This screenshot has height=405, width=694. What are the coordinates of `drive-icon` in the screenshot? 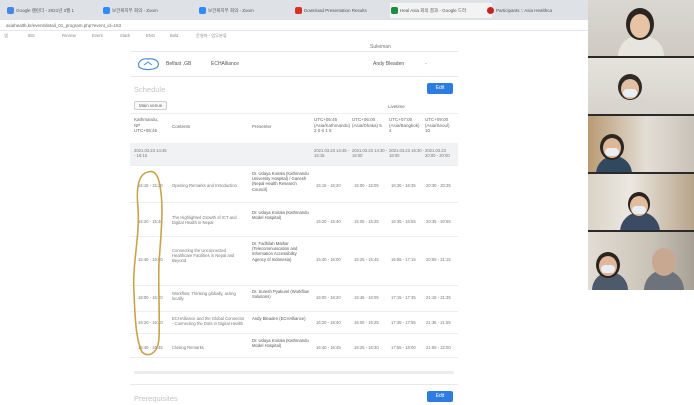 It's located at (394, 10).